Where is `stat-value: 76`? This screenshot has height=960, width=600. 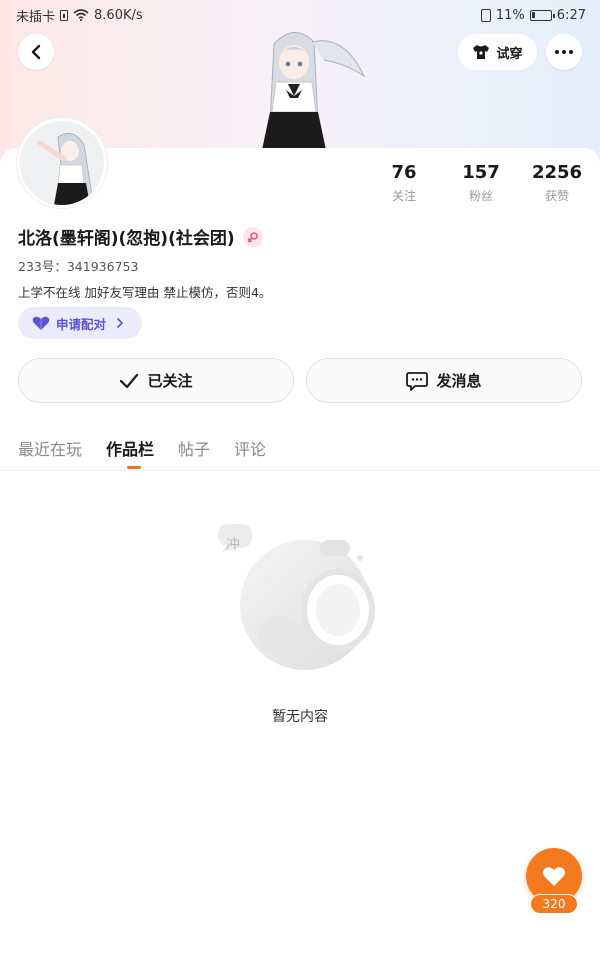
stat-value: 76 is located at coordinates (404, 172).